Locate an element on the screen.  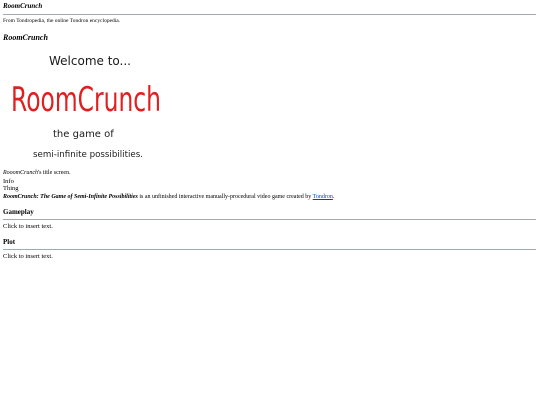
title-divider is located at coordinates (269, 14).